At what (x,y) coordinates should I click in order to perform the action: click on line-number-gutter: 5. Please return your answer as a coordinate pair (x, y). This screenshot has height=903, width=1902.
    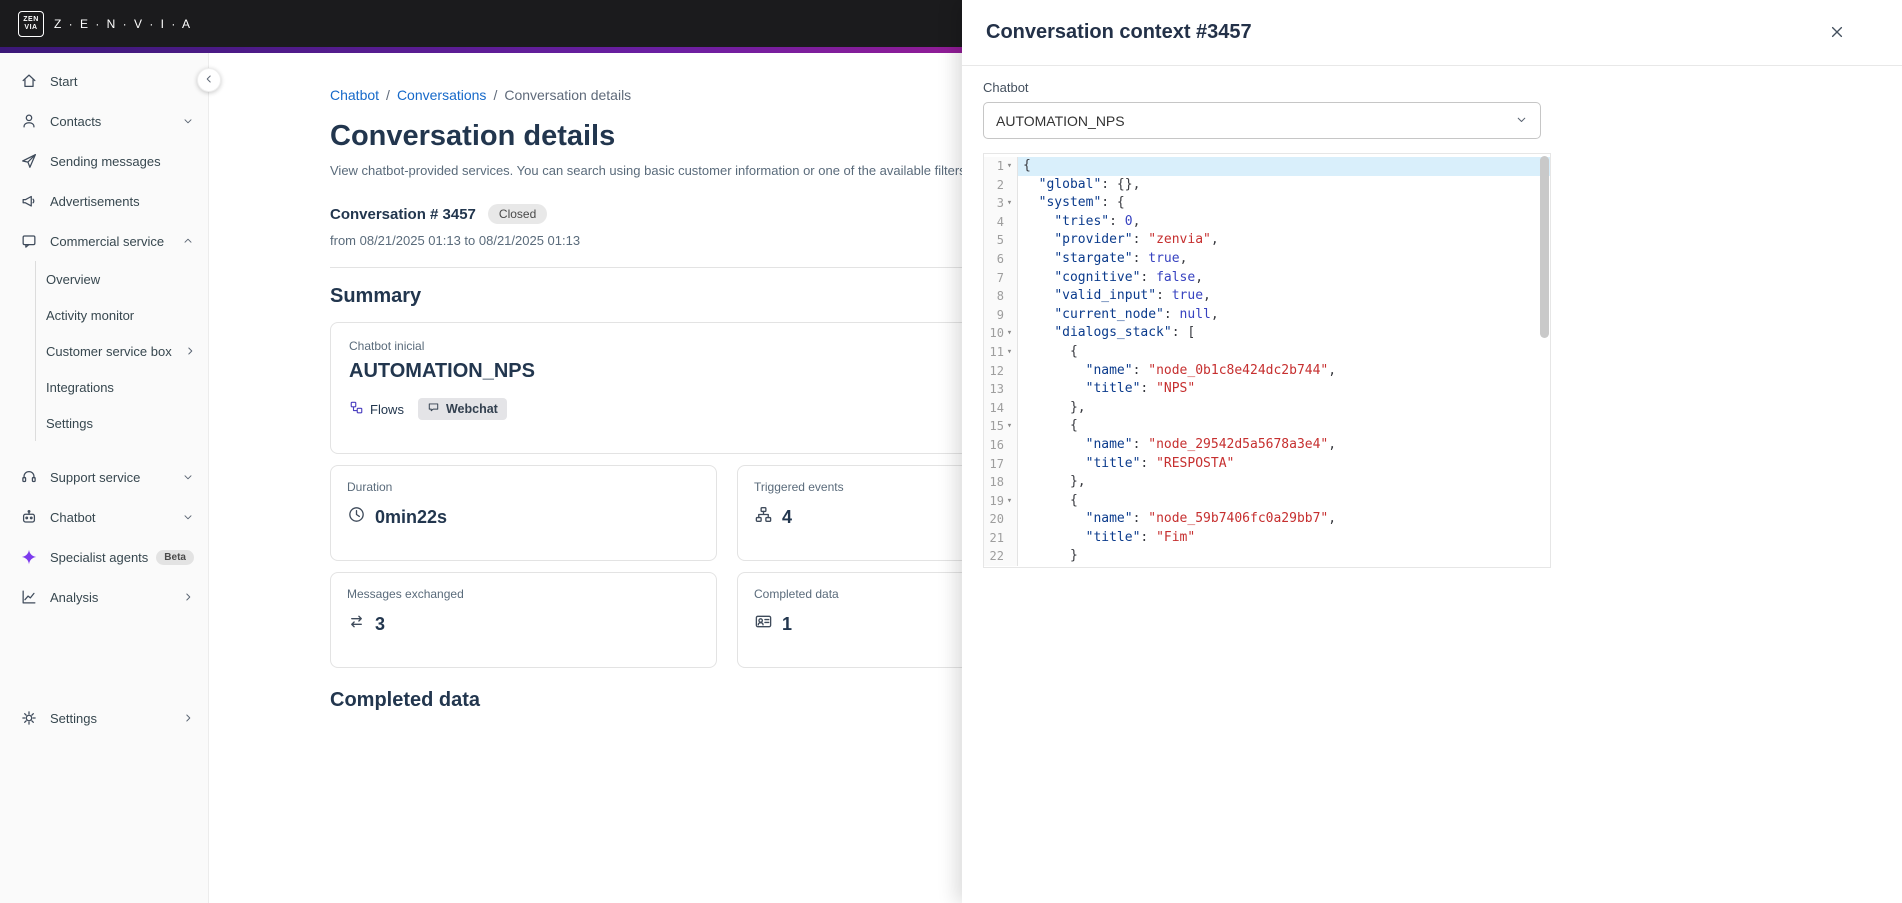
    Looking at the image, I should click on (1001, 240).